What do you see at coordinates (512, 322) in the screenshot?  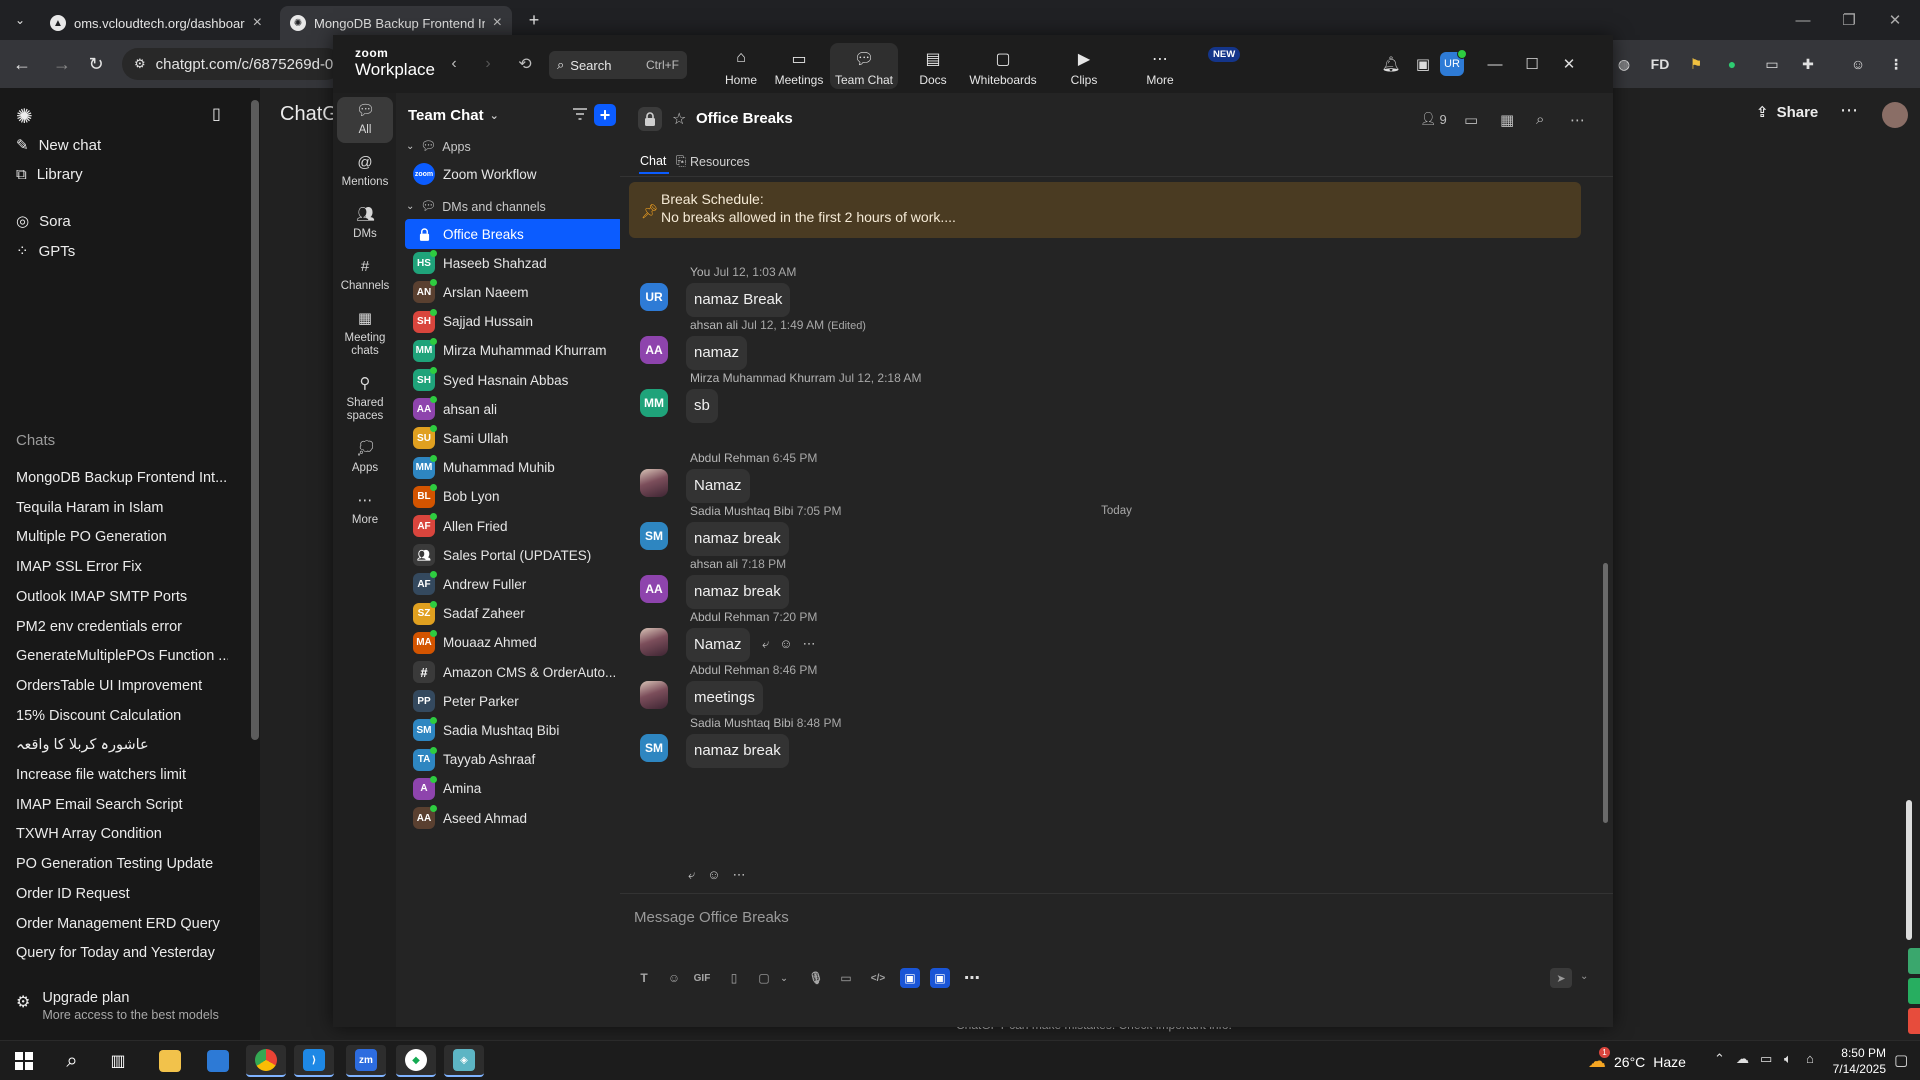 I see `channel-item: SH Sajjad Hussain` at bounding box center [512, 322].